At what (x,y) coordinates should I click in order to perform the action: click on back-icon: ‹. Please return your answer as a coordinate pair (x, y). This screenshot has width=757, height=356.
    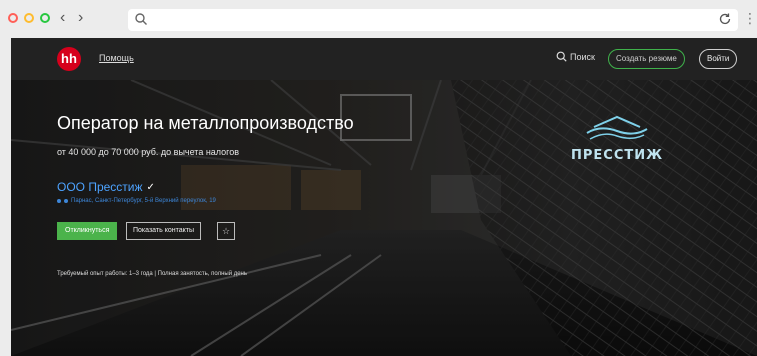
    Looking at the image, I should click on (62, 18).